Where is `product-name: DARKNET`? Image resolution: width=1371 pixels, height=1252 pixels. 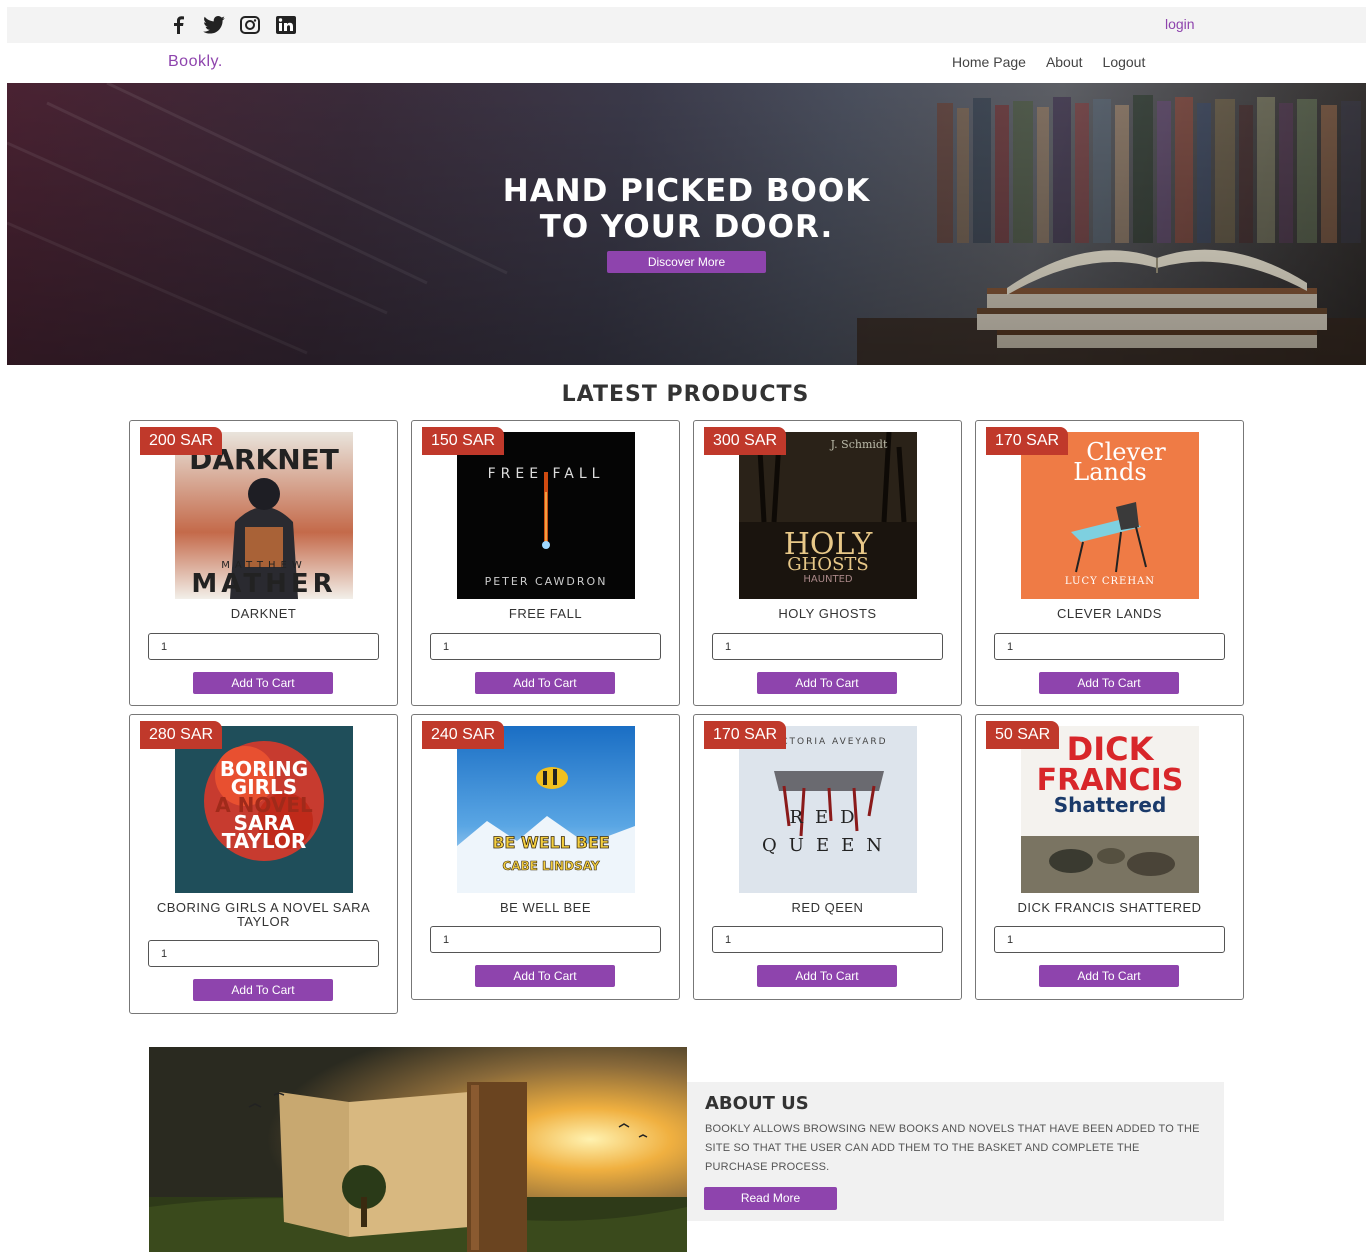 product-name: DARKNET is located at coordinates (263, 613).